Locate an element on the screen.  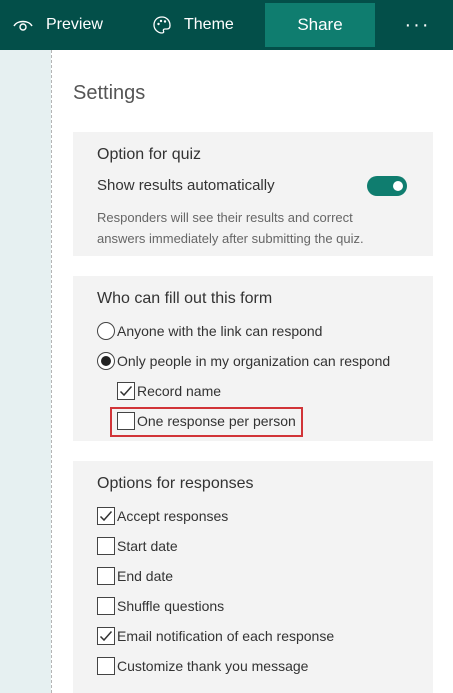
canvas-background is located at coordinates (25, 371).